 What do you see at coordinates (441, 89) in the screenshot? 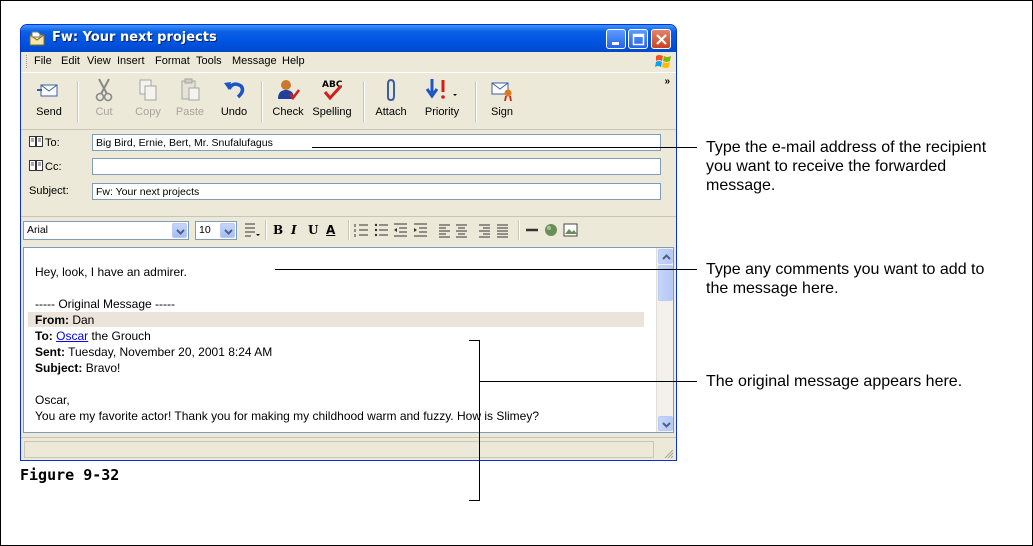
I see `priority-icon` at bounding box center [441, 89].